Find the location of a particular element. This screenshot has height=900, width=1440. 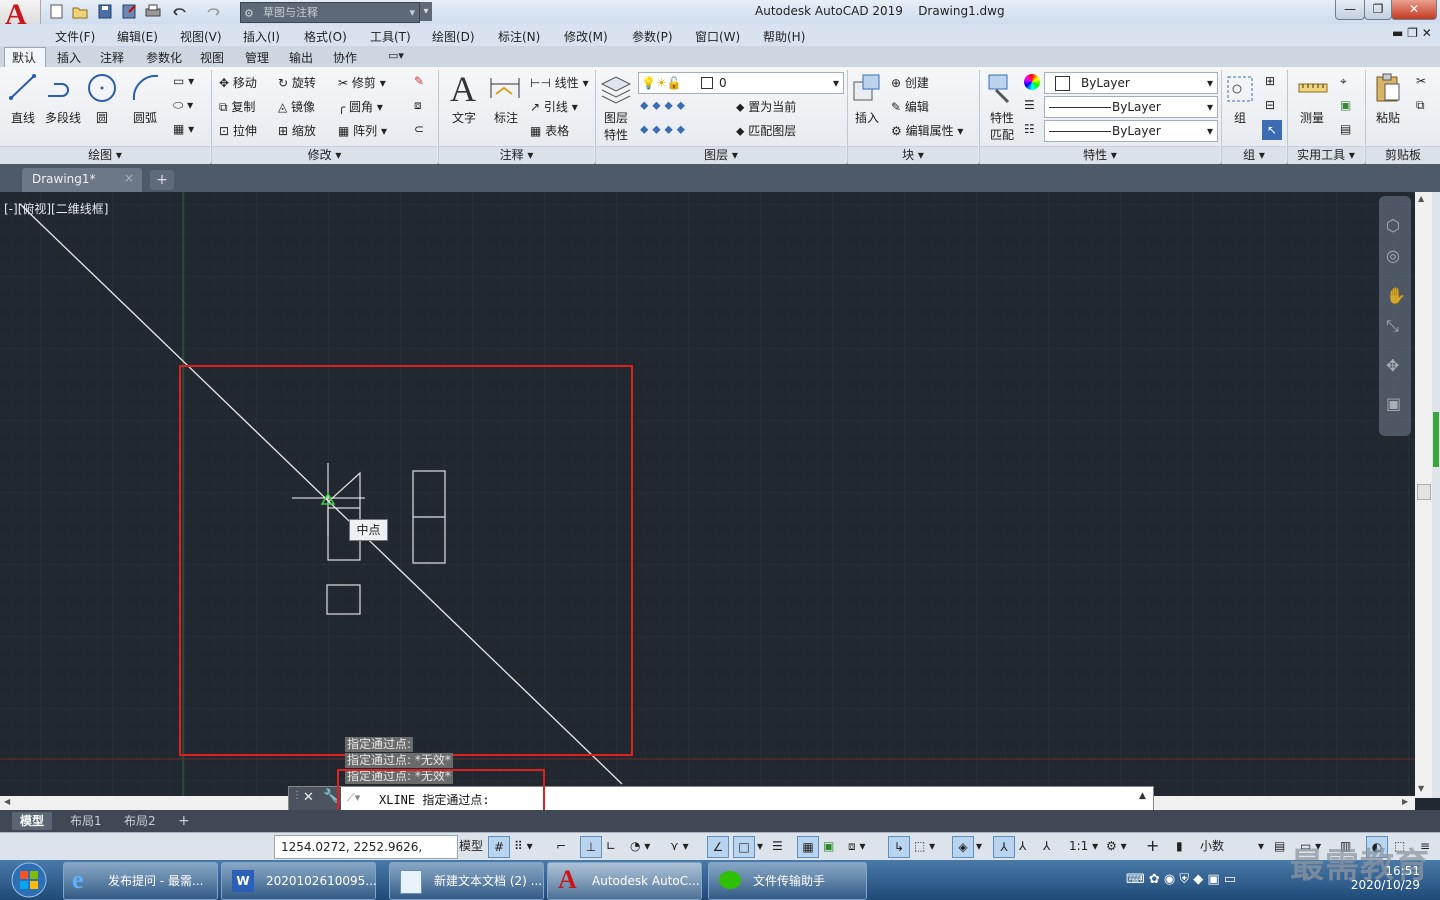

infer-constraints-icon: ⌐ is located at coordinates (561, 846).